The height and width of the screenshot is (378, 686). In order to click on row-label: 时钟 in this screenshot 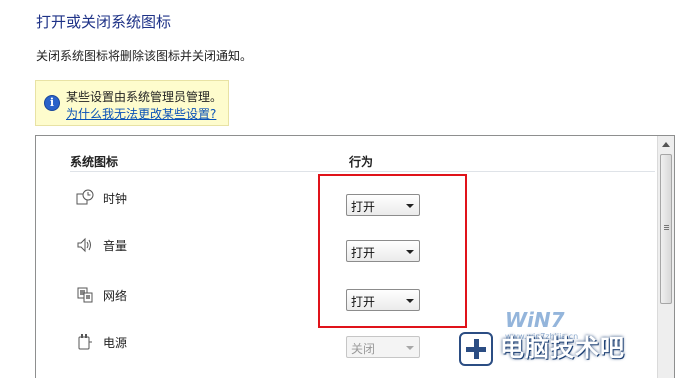, I will do `click(115, 199)`.